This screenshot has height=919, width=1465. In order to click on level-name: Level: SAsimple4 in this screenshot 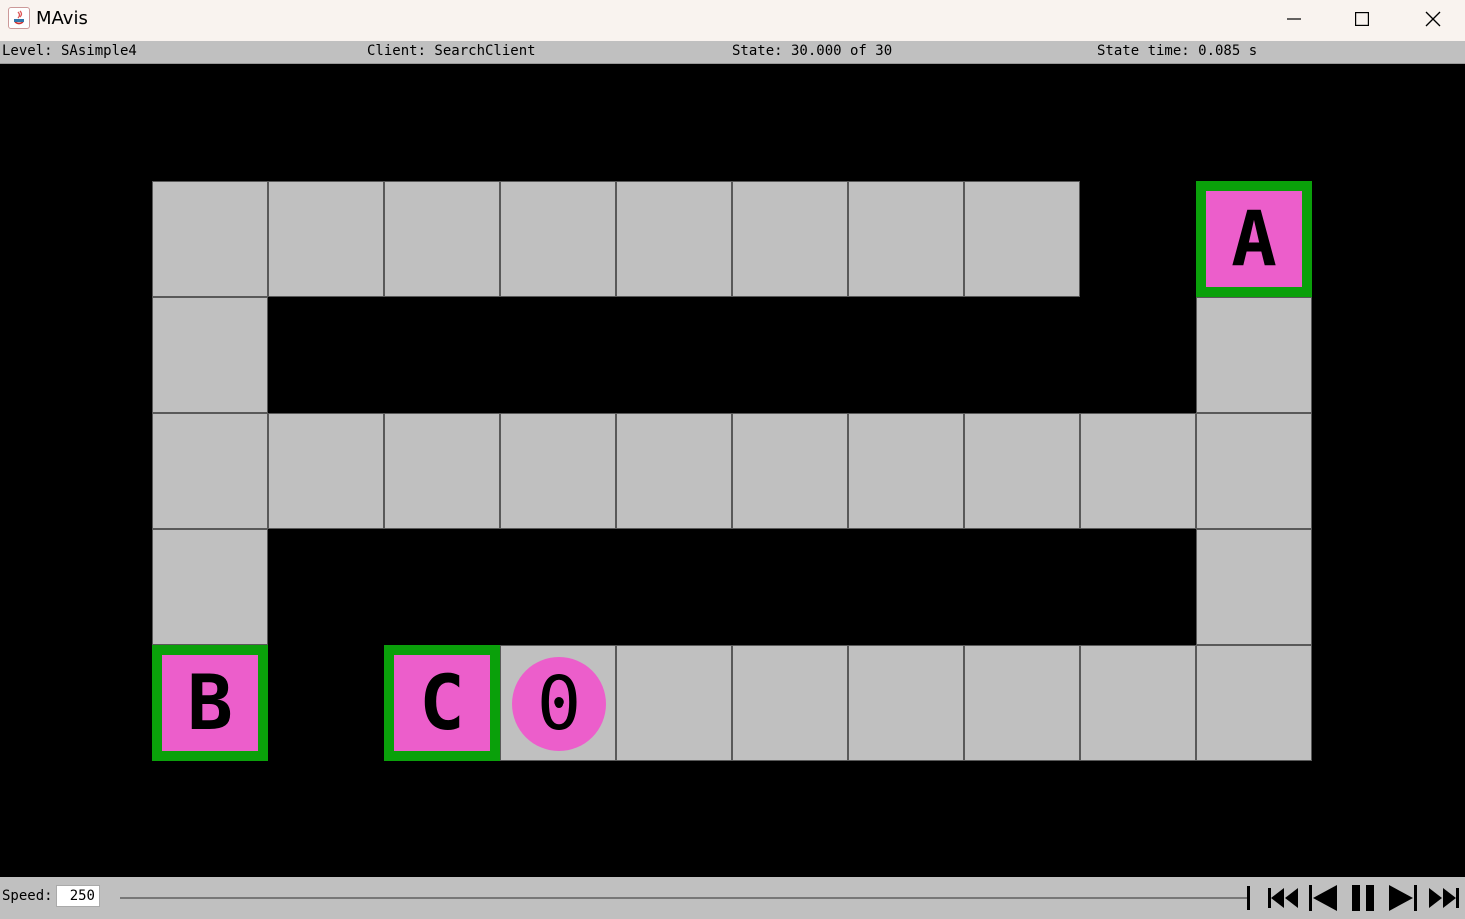, I will do `click(69, 51)`.